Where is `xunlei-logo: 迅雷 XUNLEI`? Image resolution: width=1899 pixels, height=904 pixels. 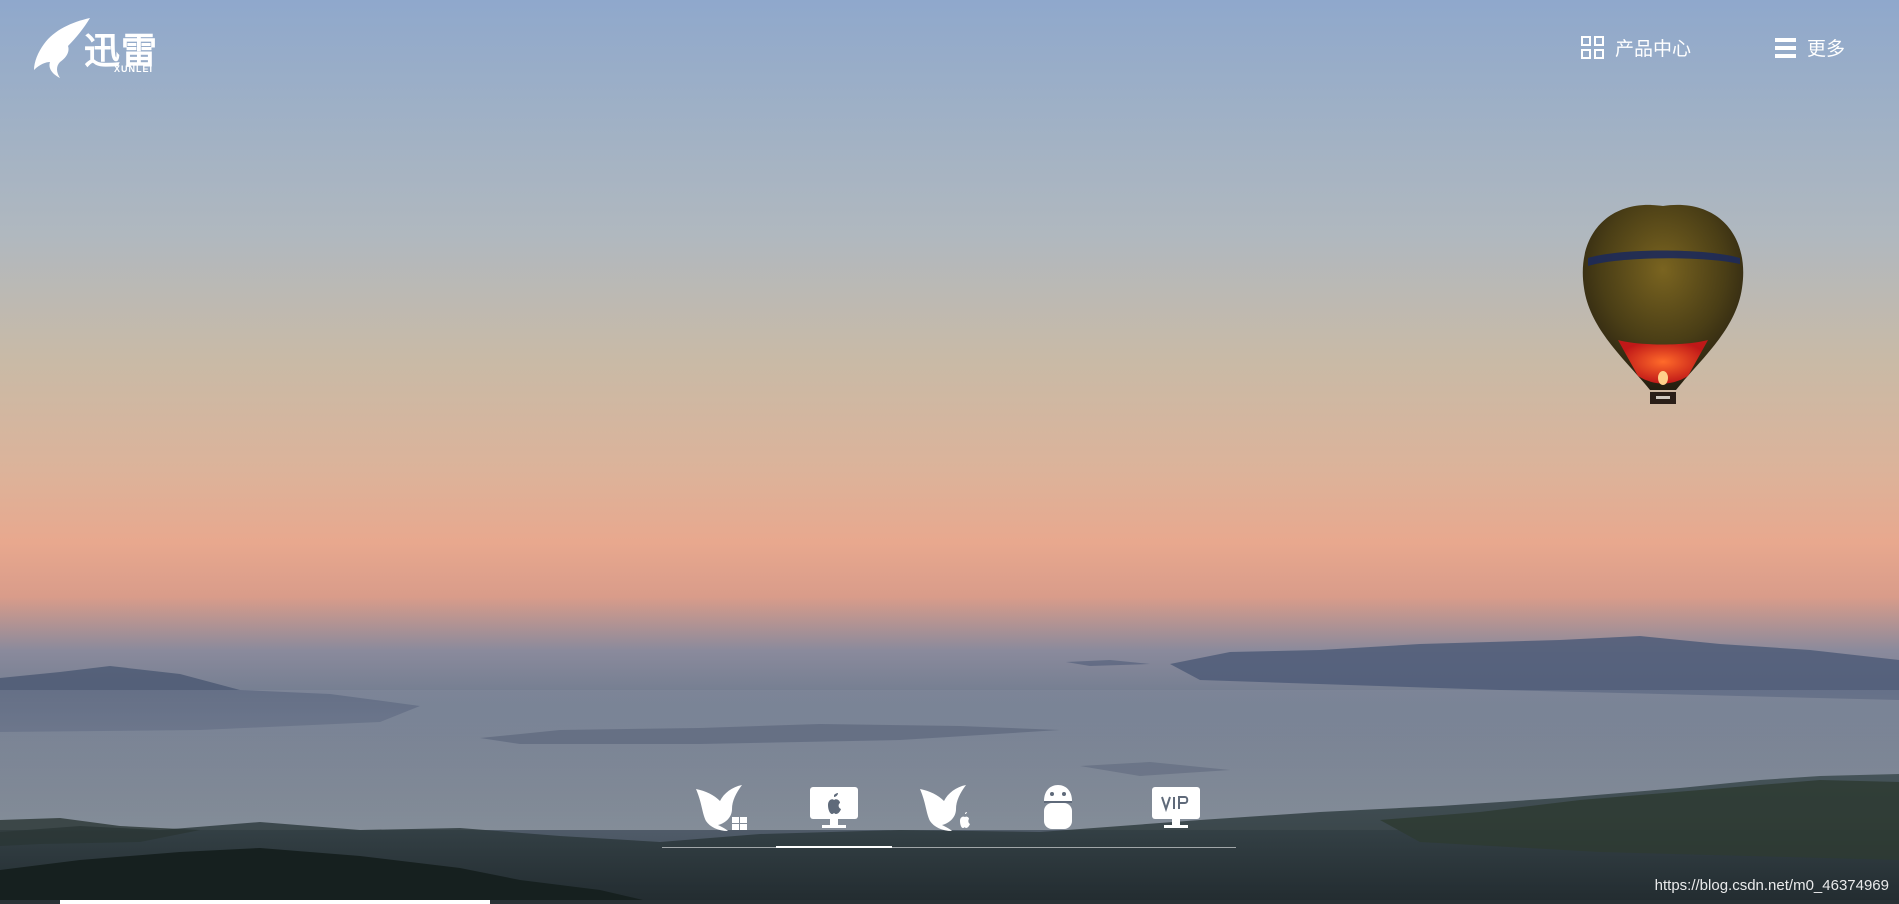 xunlei-logo: 迅雷 XUNLEI is located at coordinates (99, 47).